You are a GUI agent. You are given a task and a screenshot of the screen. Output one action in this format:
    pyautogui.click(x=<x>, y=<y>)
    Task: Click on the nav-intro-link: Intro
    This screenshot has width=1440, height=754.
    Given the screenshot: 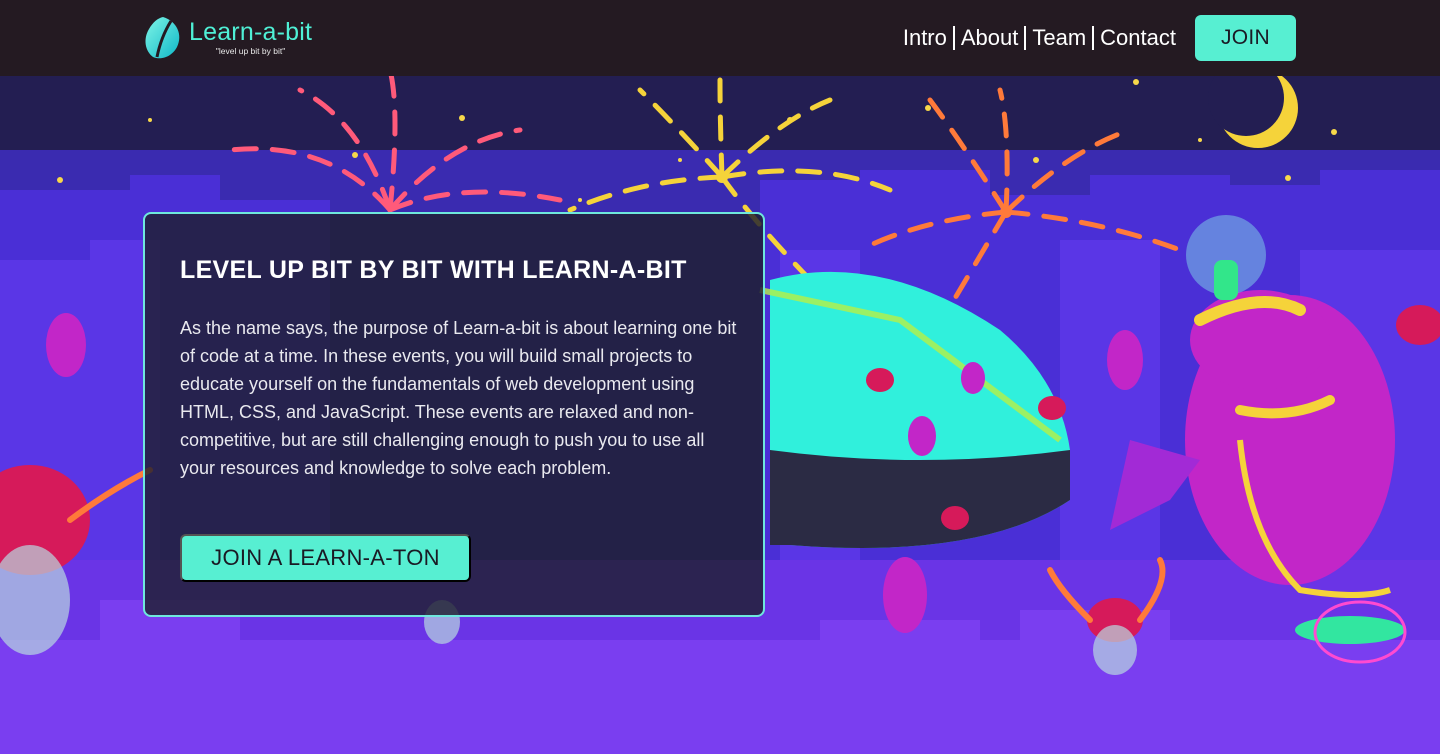 What is the action you would take?
    pyautogui.click(x=925, y=38)
    